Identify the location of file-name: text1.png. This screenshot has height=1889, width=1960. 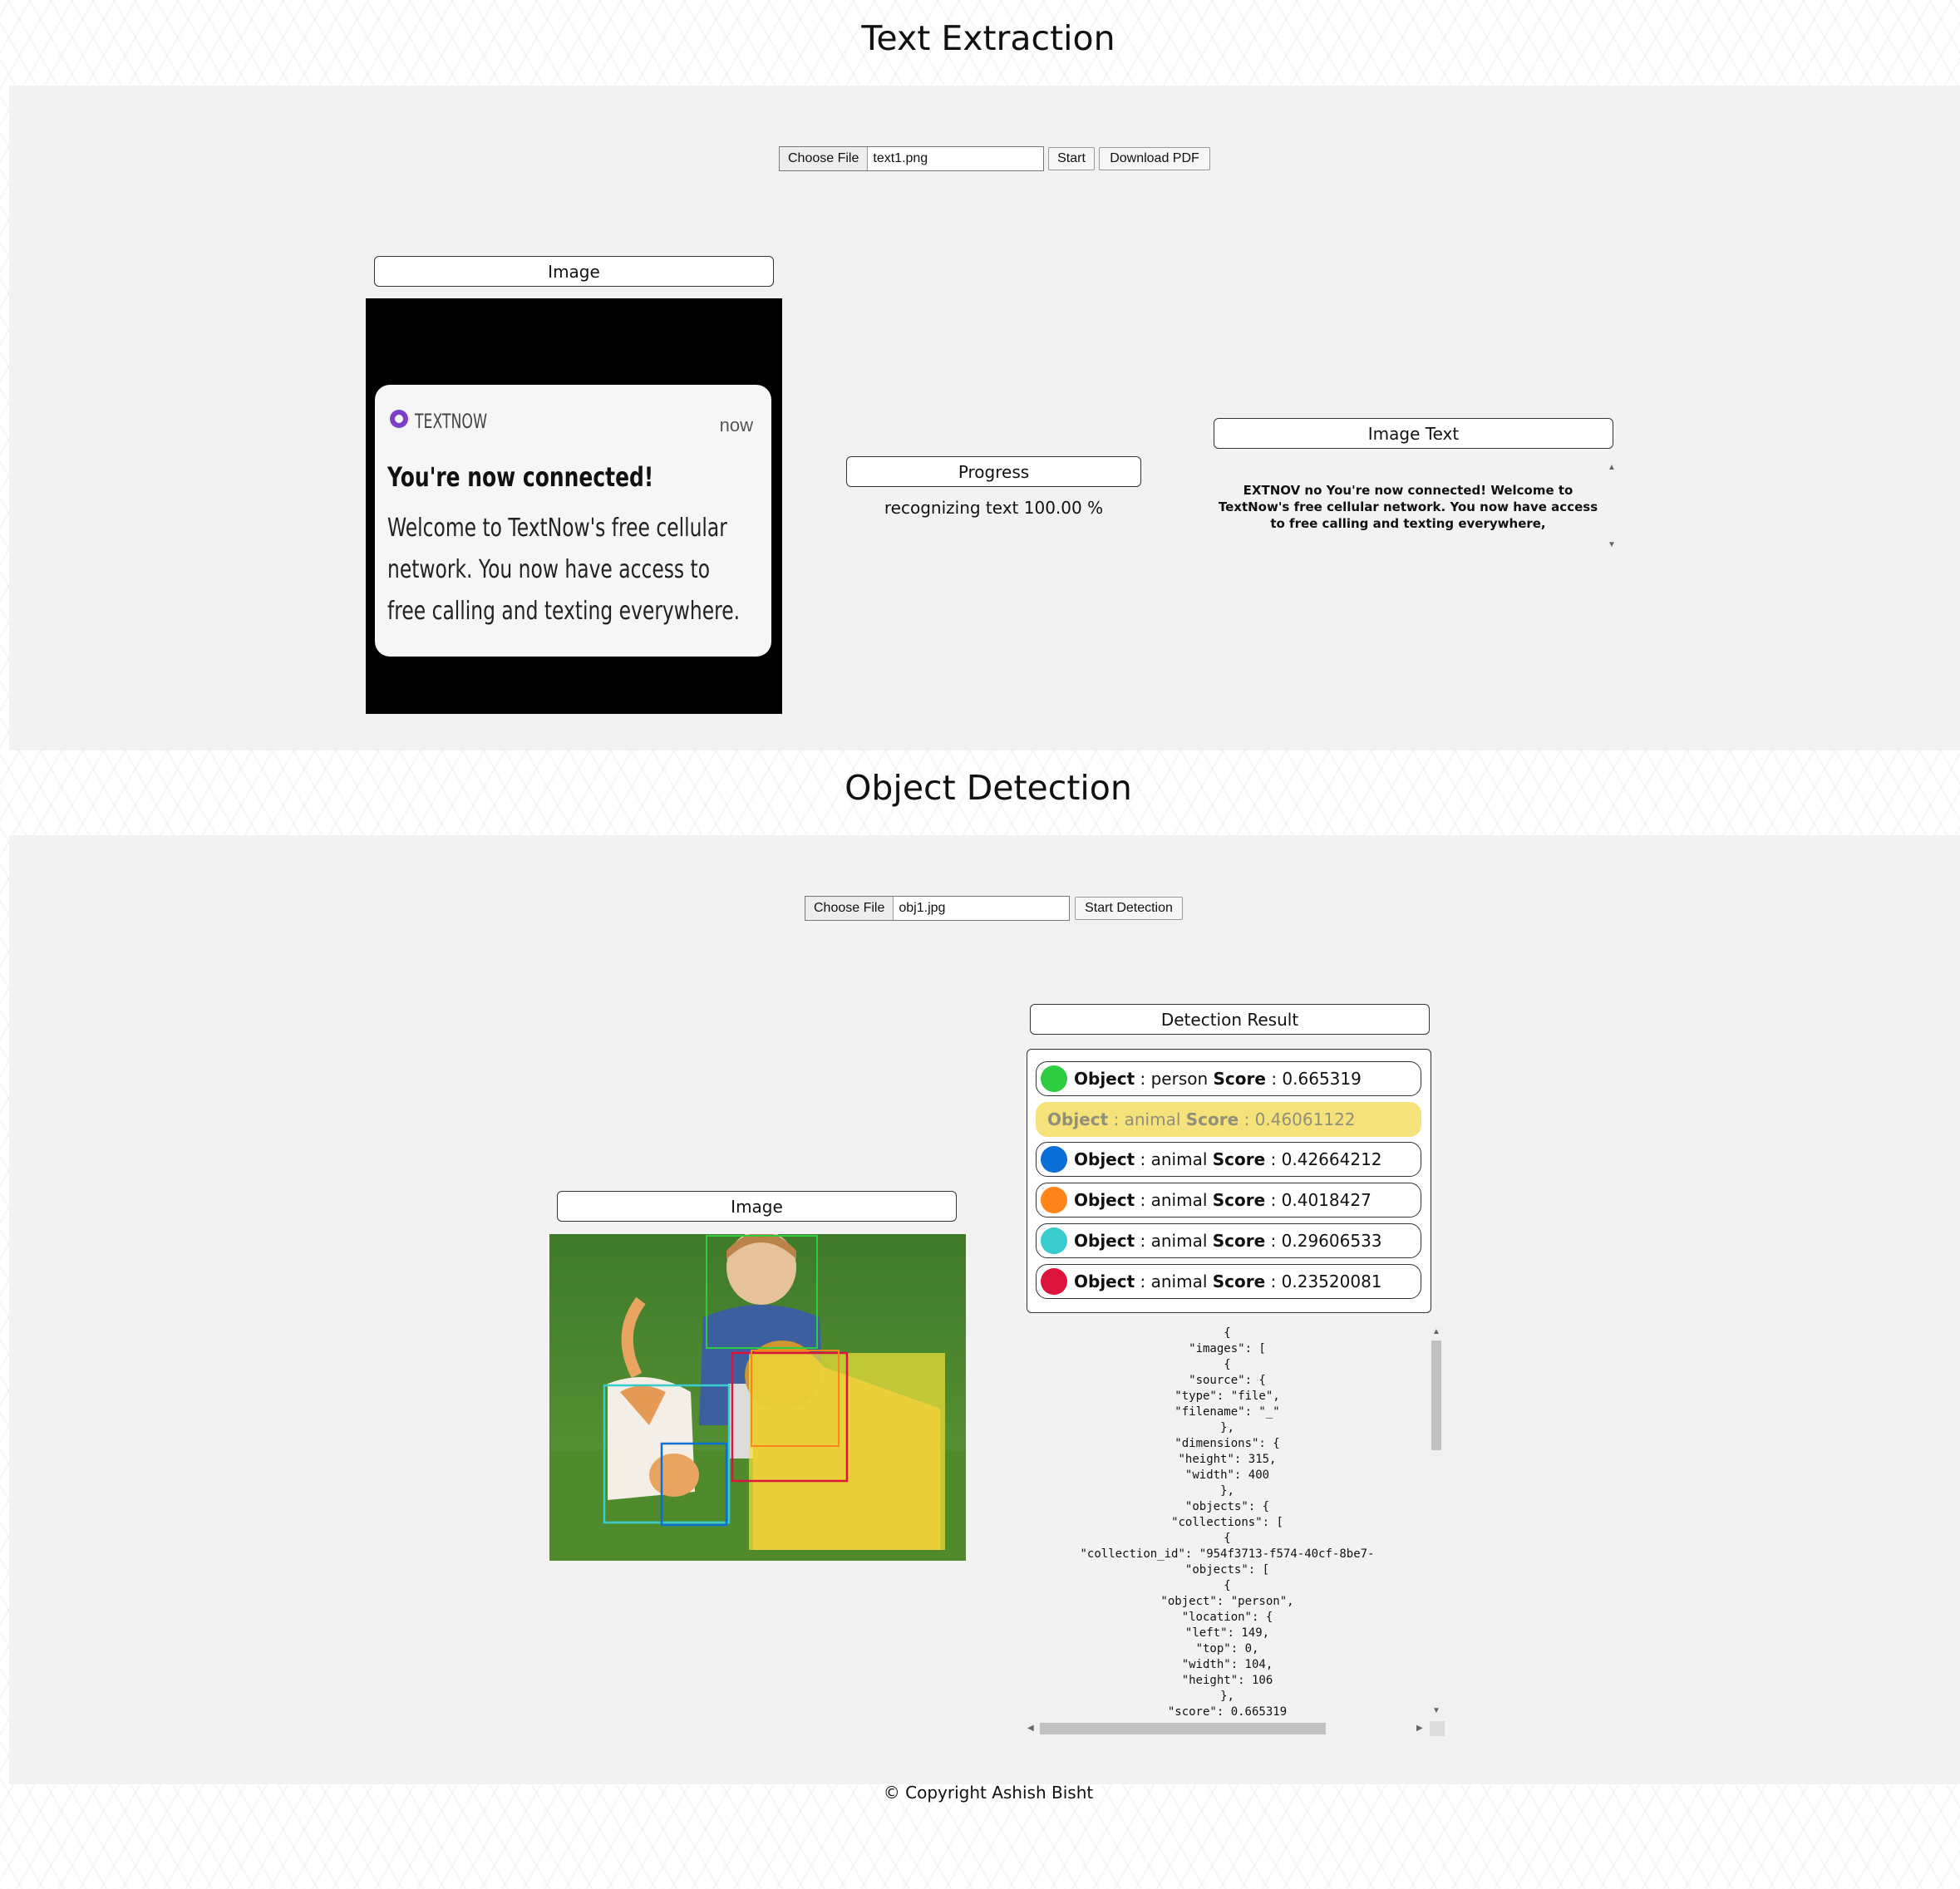
(900, 158).